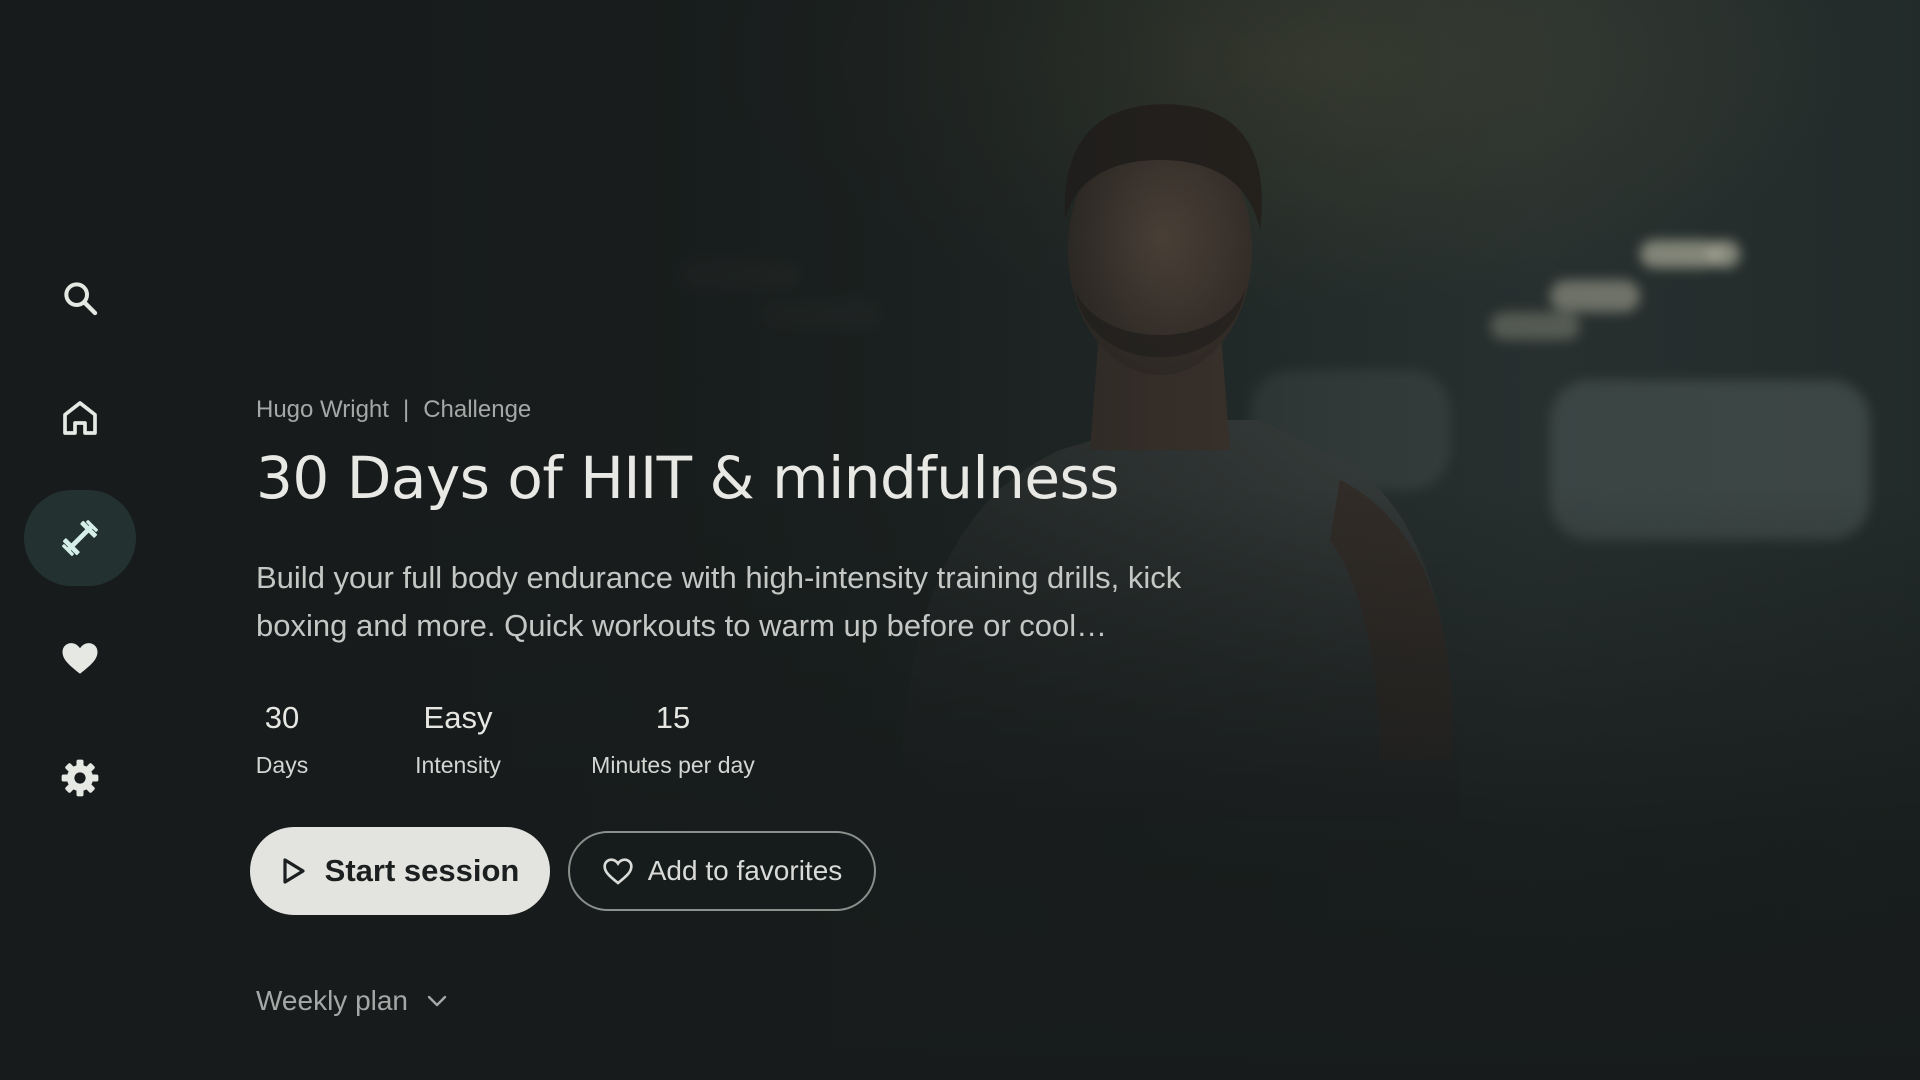 This screenshot has height=1080, width=1920. I want to click on home-icon, so click(80, 418).